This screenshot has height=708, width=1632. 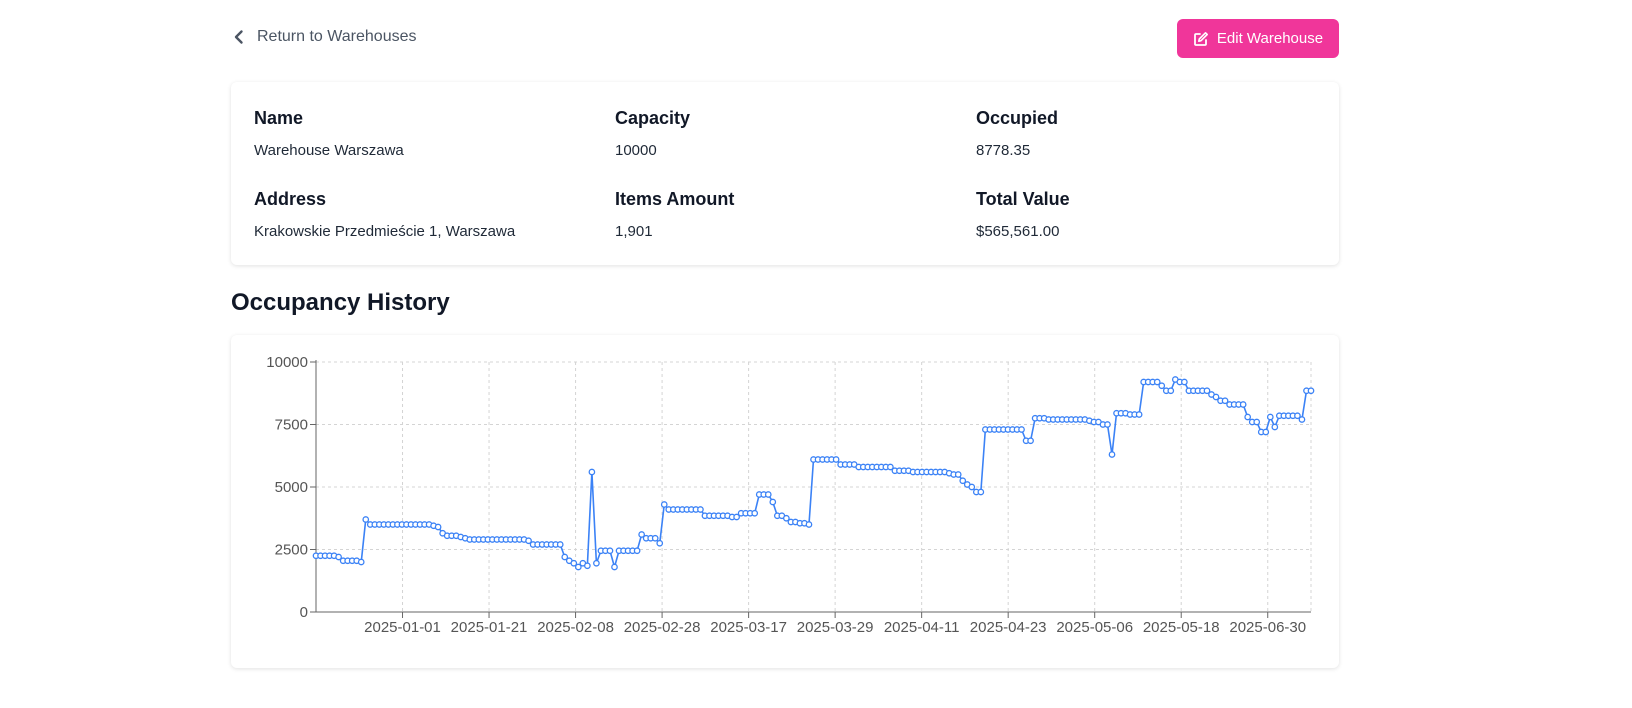 I want to click on y-tick-label: 10000, so click(x=287, y=362).